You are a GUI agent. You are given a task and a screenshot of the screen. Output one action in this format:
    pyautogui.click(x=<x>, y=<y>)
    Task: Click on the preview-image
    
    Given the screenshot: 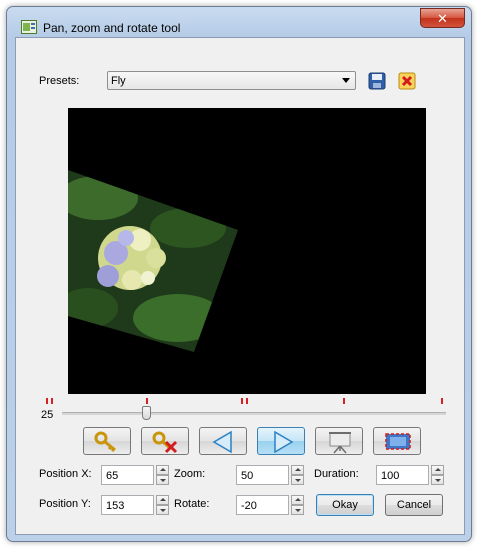 What is the action you would take?
    pyautogui.click(x=153, y=261)
    